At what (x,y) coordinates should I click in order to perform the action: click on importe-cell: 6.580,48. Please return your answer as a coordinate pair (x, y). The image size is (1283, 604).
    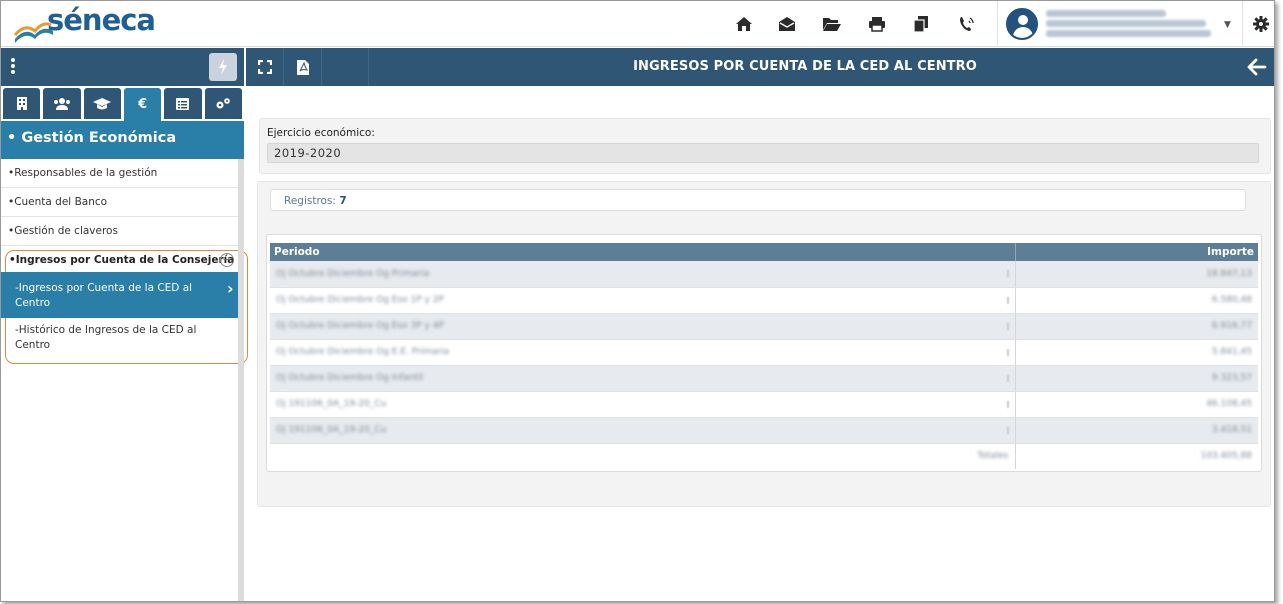
    Looking at the image, I should click on (1231, 300).